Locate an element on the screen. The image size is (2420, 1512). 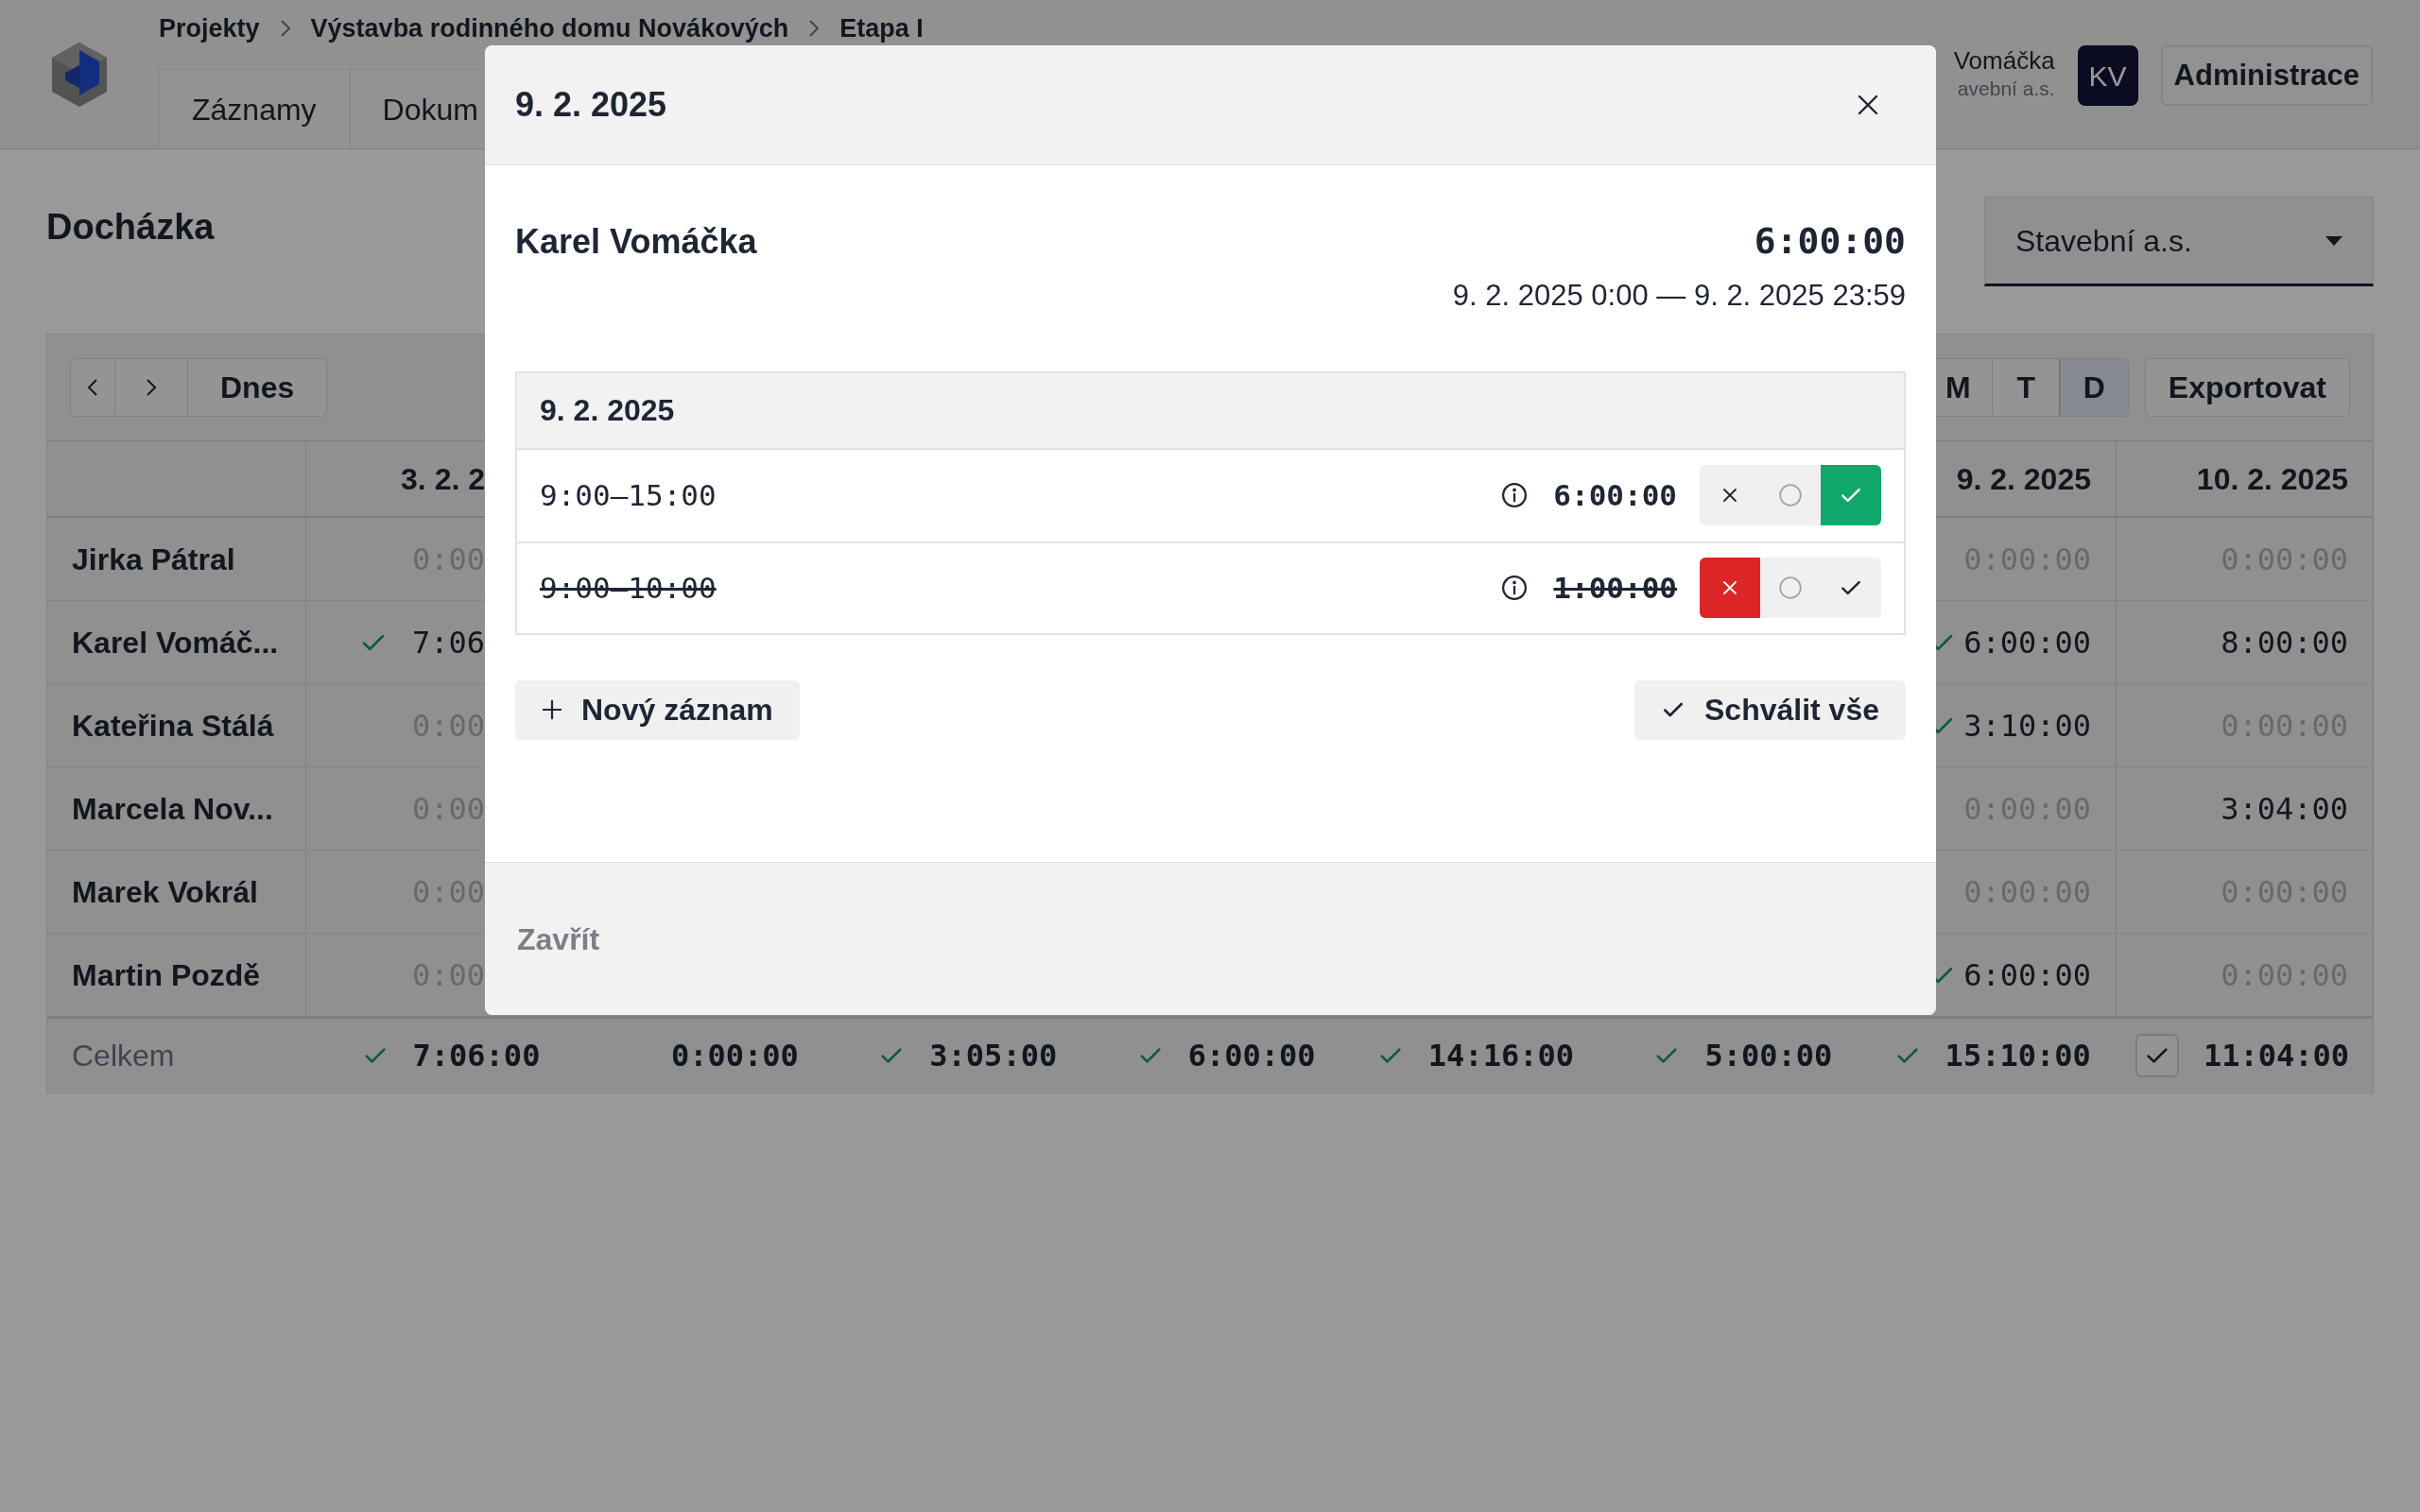
employee-name: Jirka Pátral is located at coordinates (153, 559).